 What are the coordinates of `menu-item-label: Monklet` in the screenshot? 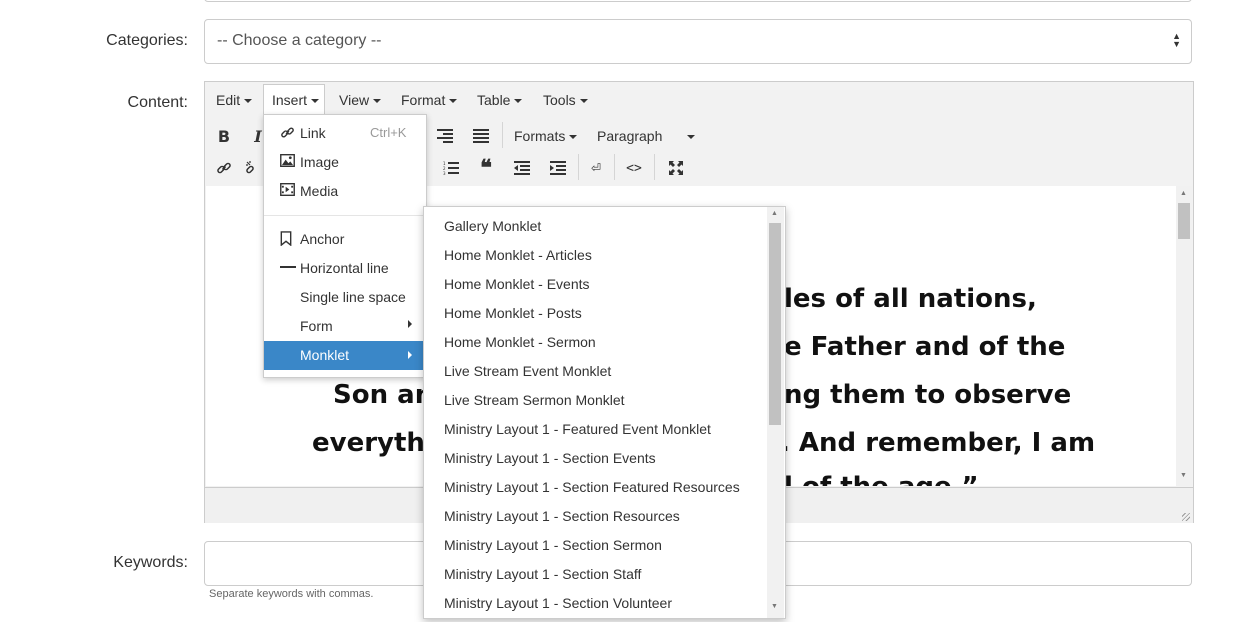 It's located at (325, 355).